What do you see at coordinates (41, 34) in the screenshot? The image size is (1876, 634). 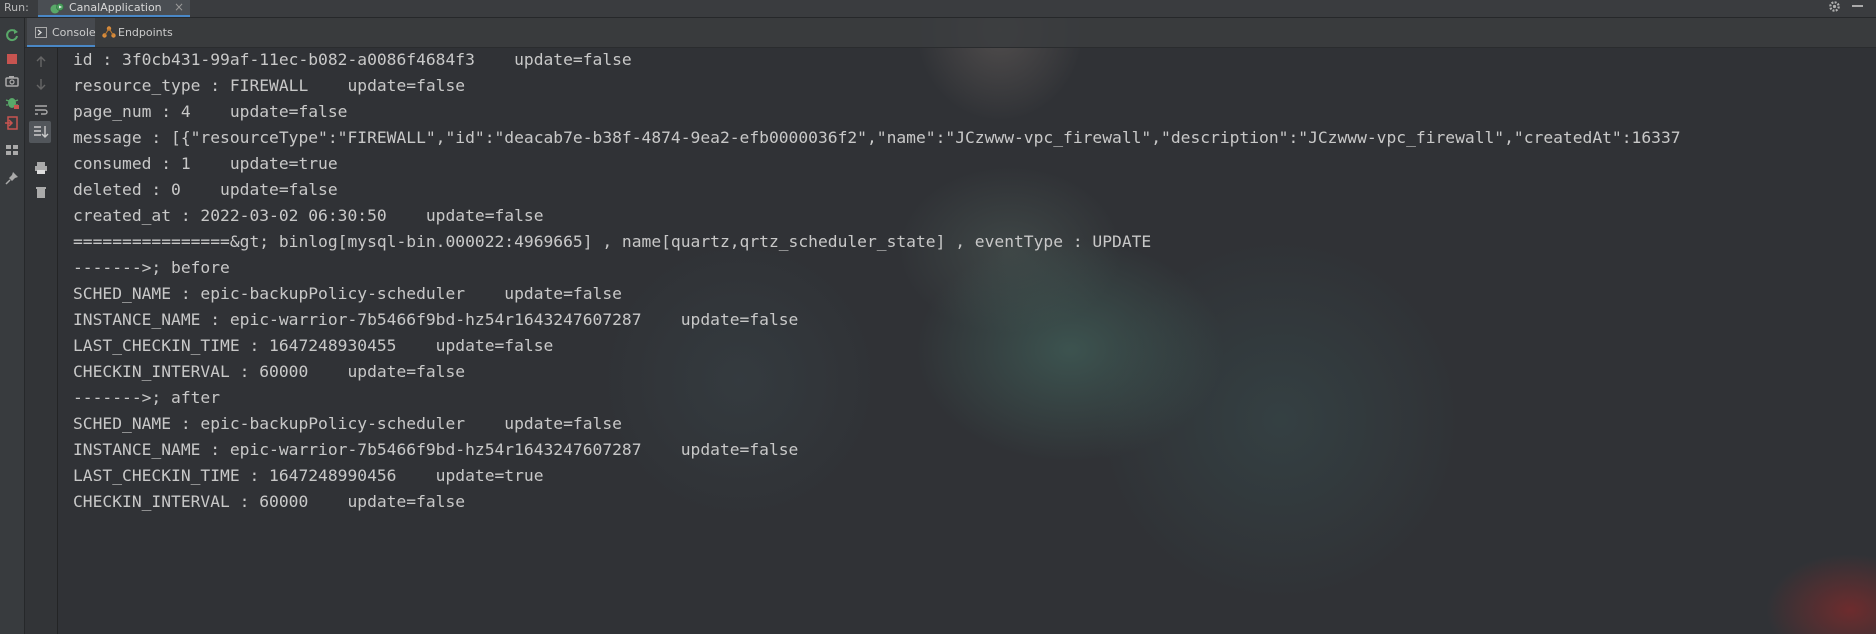 I see `console-icon` at bounding box center [41, 34].